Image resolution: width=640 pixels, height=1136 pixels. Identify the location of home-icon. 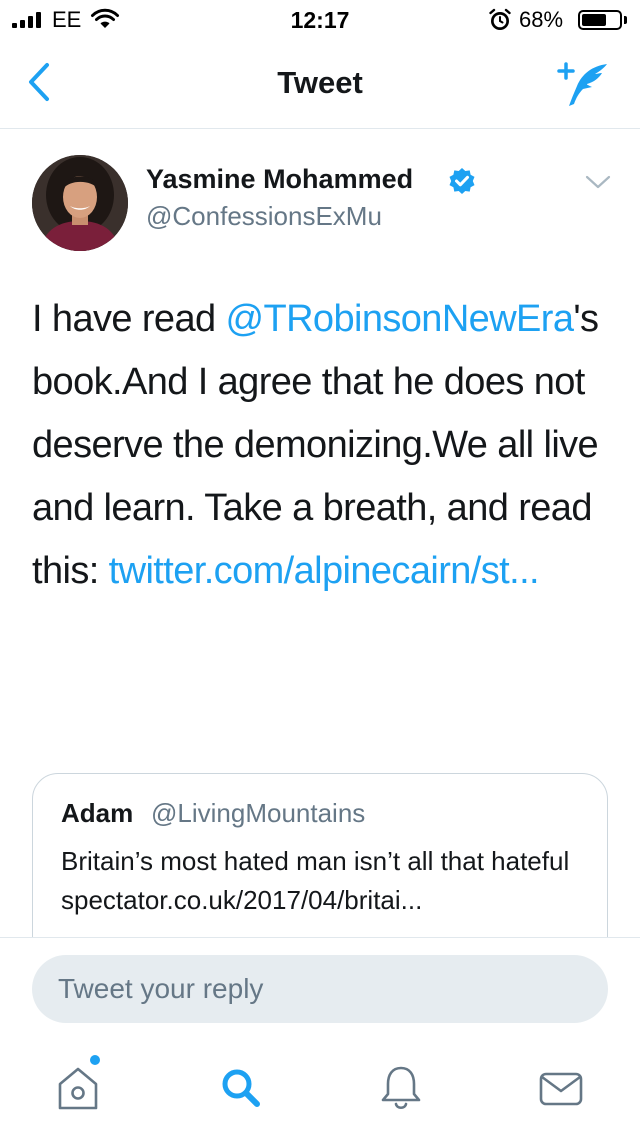
(78, 1088).